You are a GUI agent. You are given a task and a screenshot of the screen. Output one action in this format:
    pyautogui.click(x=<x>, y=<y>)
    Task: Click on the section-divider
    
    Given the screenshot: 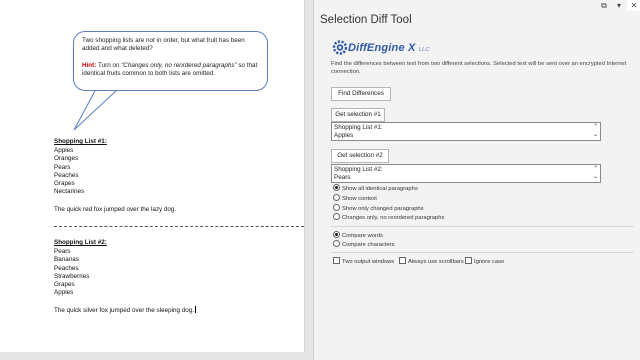 What is the action you would take?
    pyautogui.click(x=179, y=226)
    